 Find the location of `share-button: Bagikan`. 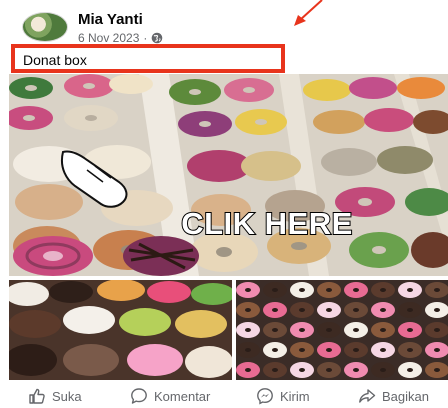

share-button: Bagikan is located at coordinates (393, 396).